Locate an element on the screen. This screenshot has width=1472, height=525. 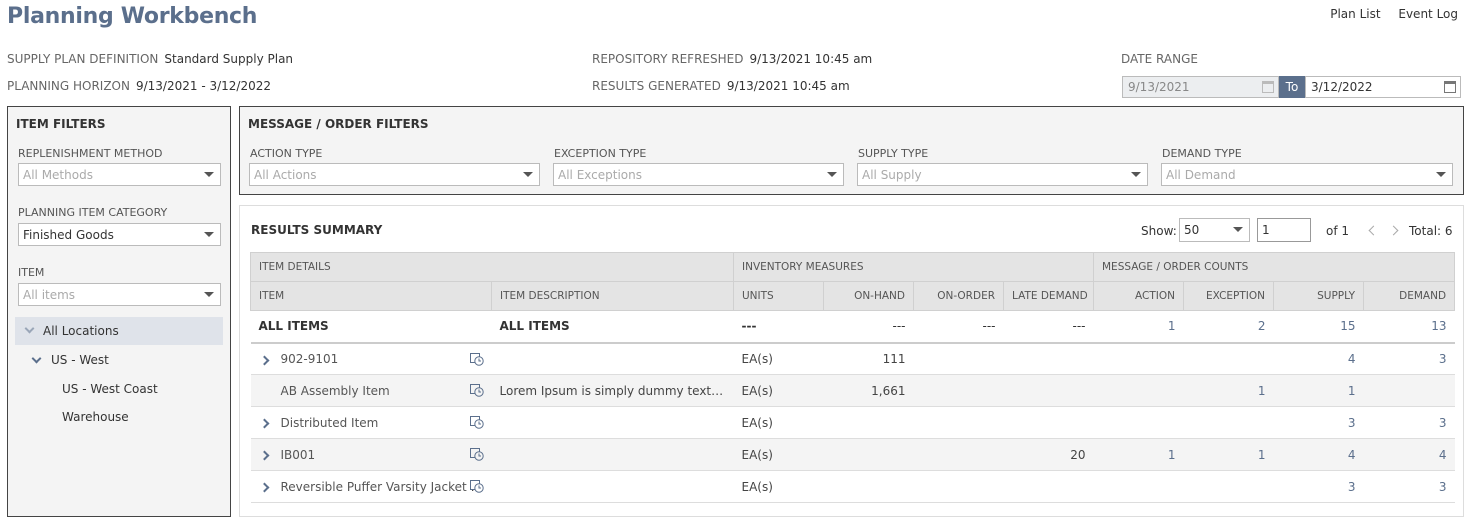
location-region: US - West is located at coordinates (119, 360).